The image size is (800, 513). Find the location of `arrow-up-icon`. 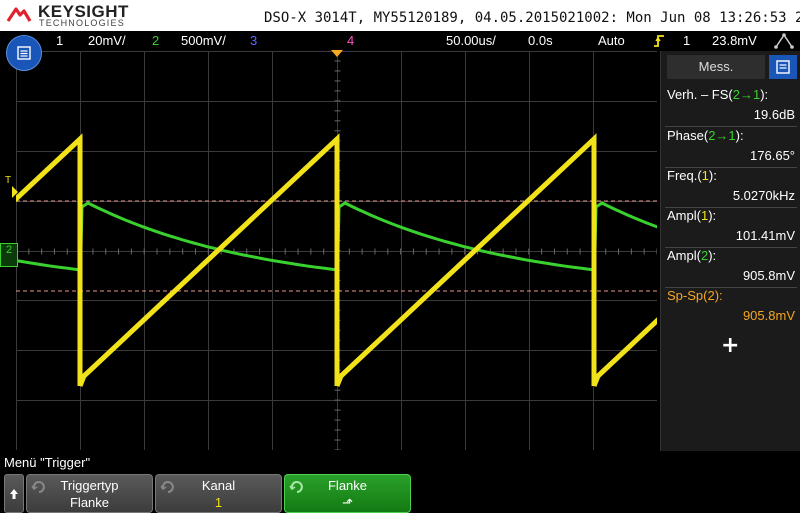

arrow-up-icon is located at coordinates (14, 493).